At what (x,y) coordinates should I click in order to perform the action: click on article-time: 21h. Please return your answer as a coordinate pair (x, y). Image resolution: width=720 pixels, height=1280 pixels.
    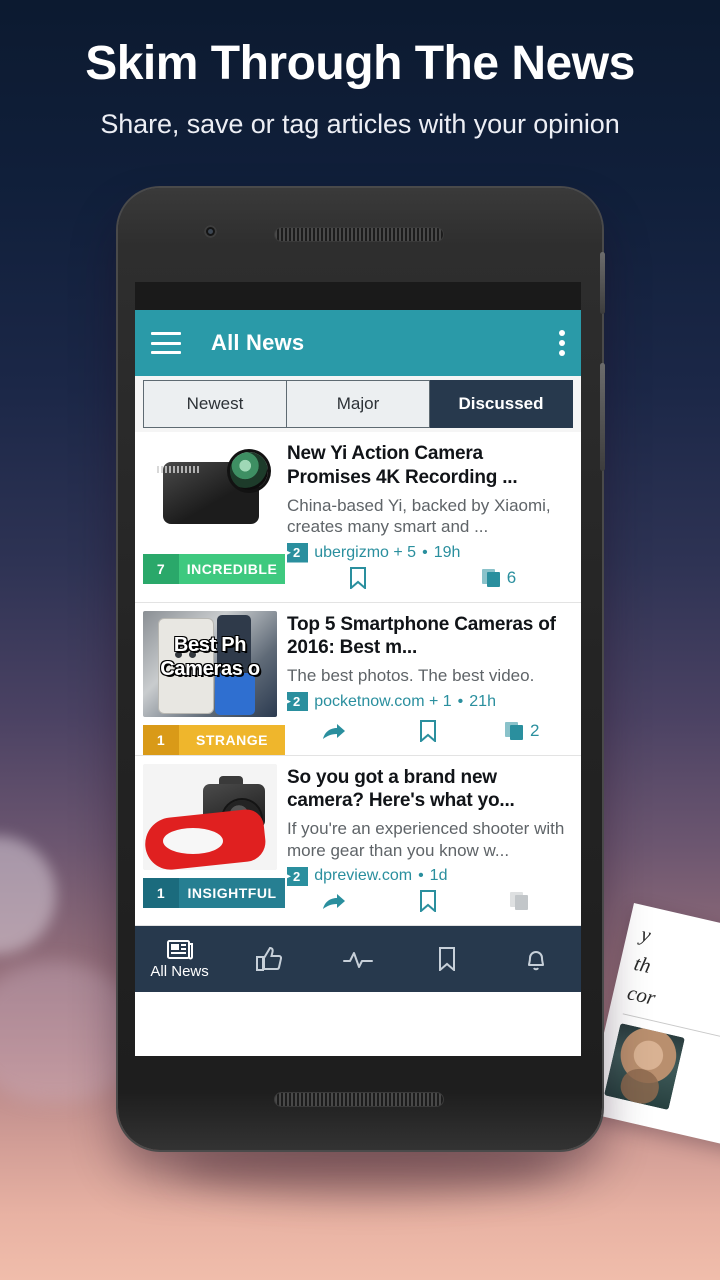
    Looking at the image, I should click on (482, 701).